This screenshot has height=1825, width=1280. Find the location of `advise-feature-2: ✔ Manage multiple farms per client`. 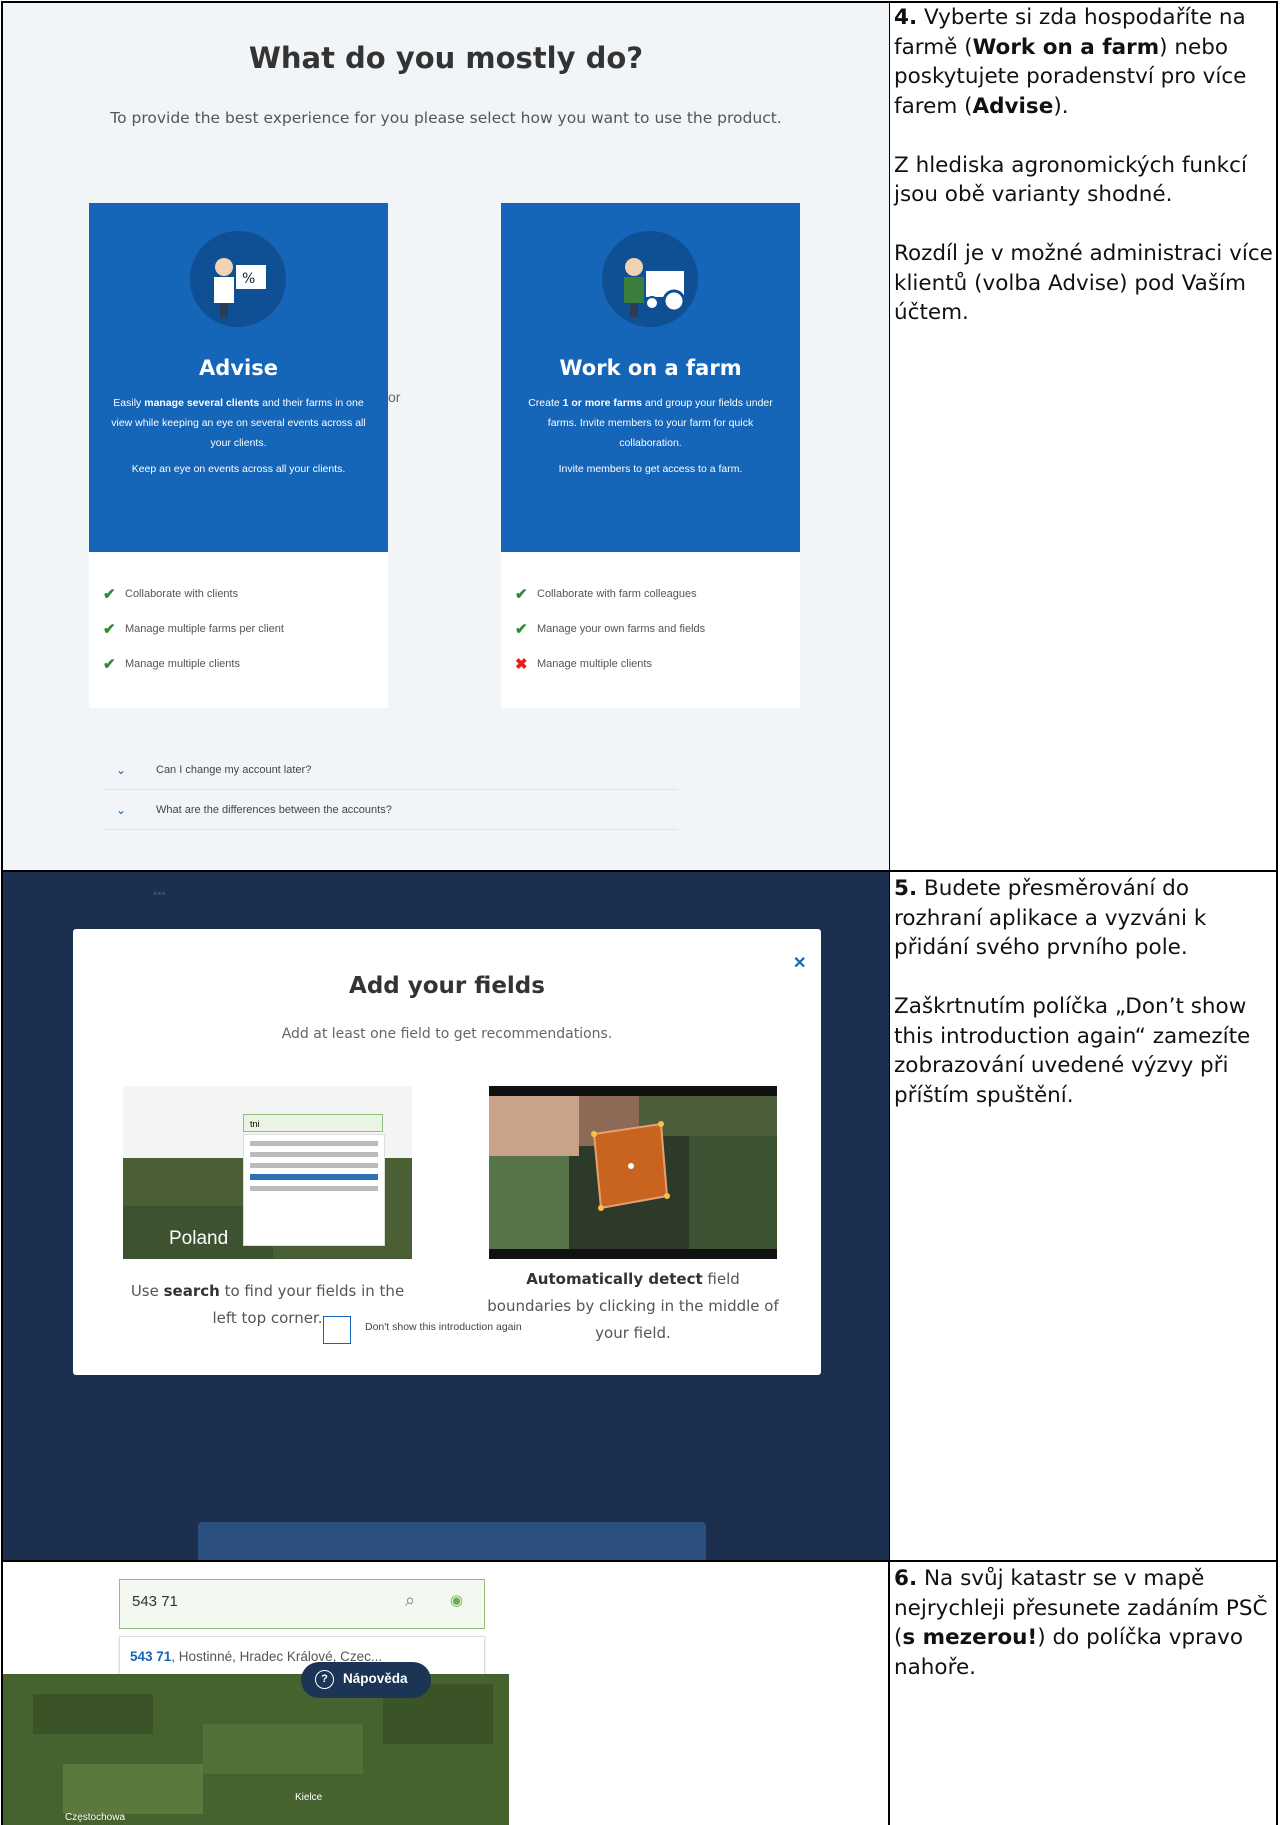

advise-feature-2: ✔ Manage multiple farms per client is located at coordinates (193, 629).